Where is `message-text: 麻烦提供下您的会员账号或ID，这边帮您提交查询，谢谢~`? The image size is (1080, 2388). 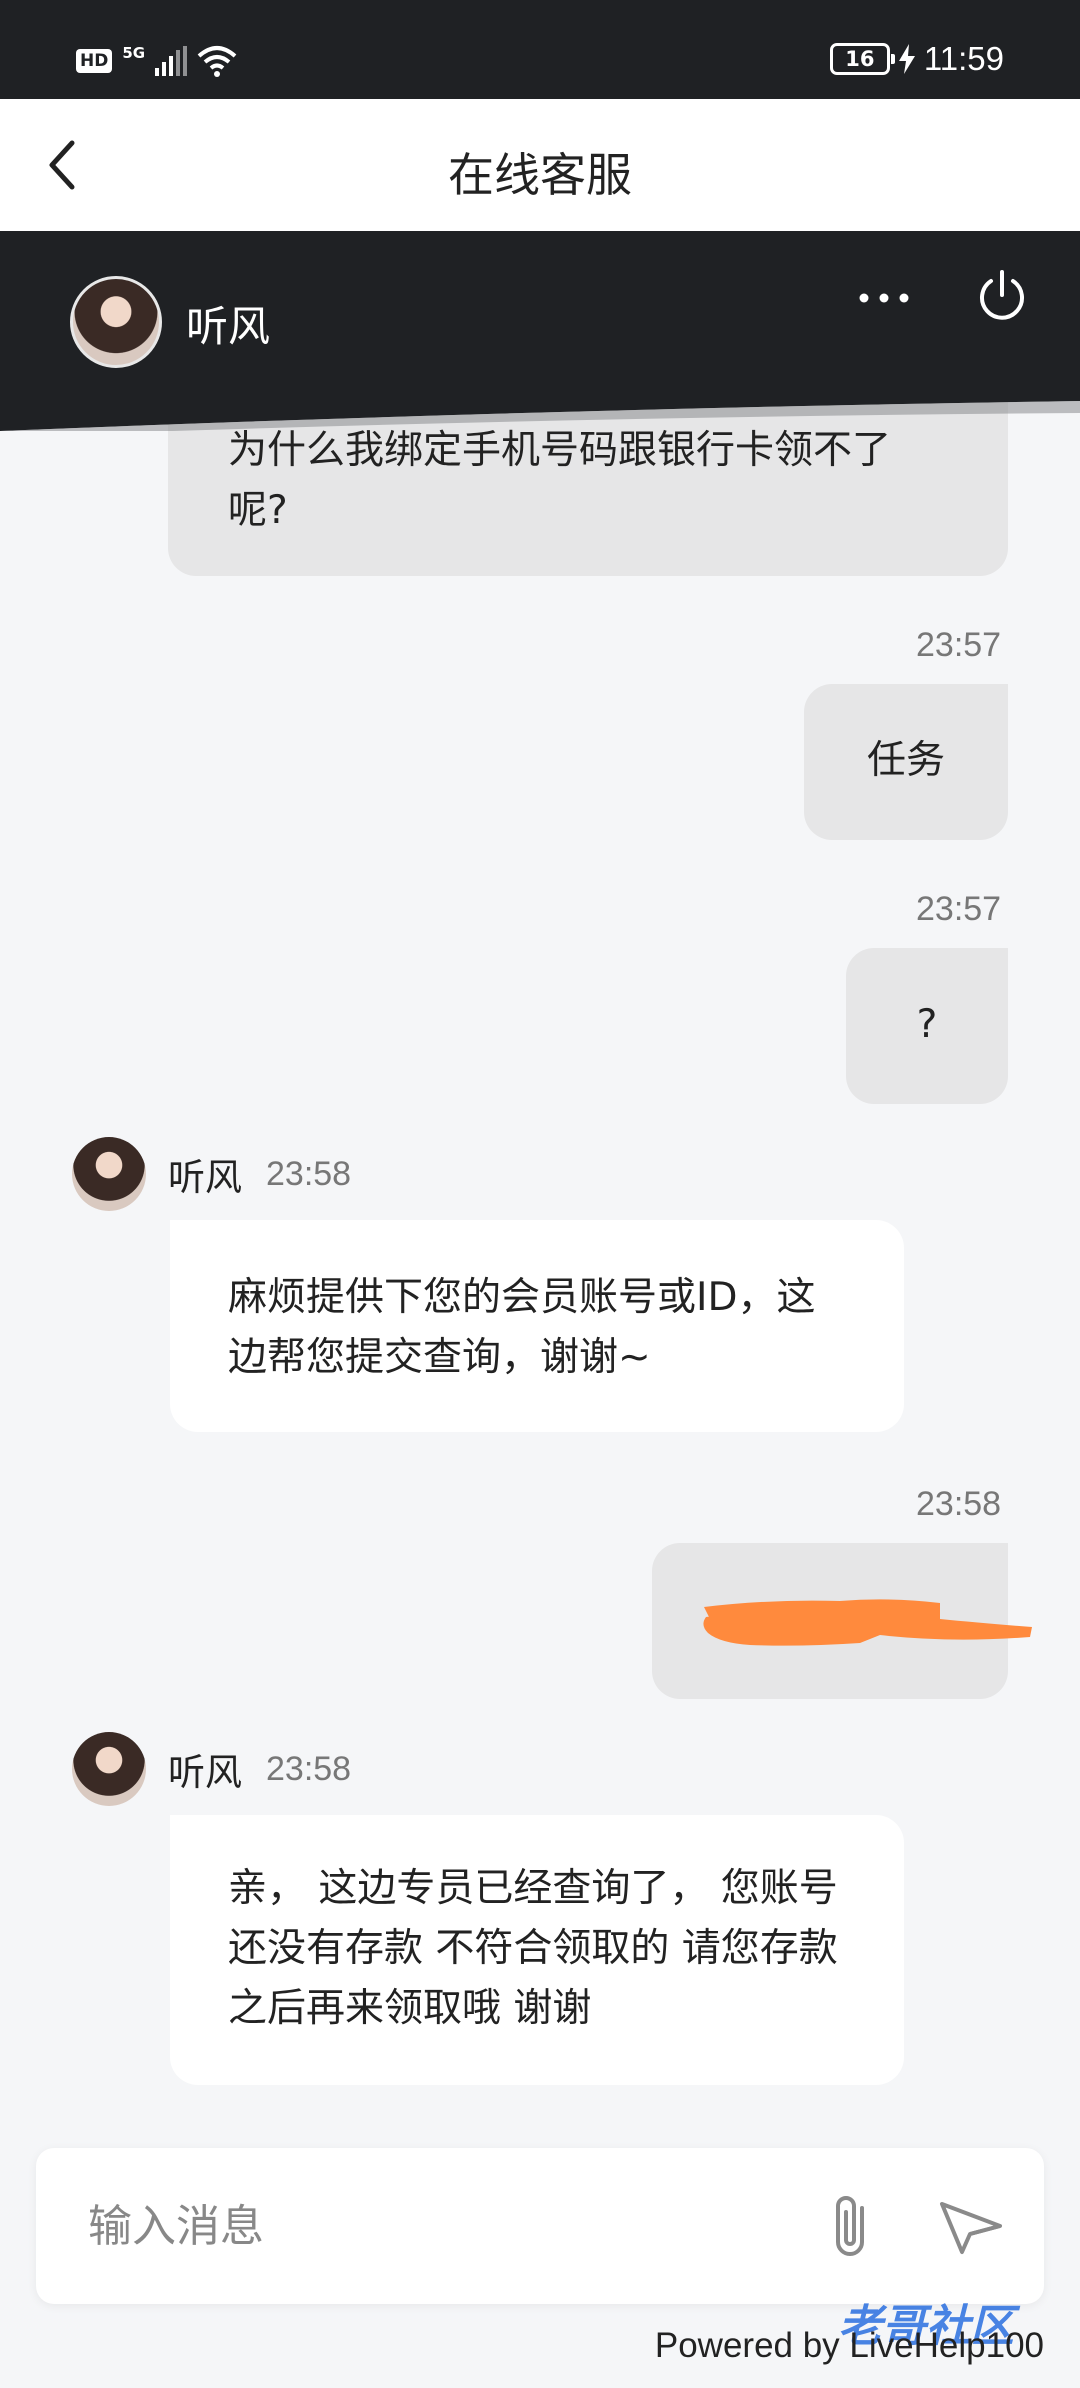
message-text: 麻烦提供下您的会员账号或ID，这边帮您提交查询，谢谢~ is located at coordinates (522, 1327).